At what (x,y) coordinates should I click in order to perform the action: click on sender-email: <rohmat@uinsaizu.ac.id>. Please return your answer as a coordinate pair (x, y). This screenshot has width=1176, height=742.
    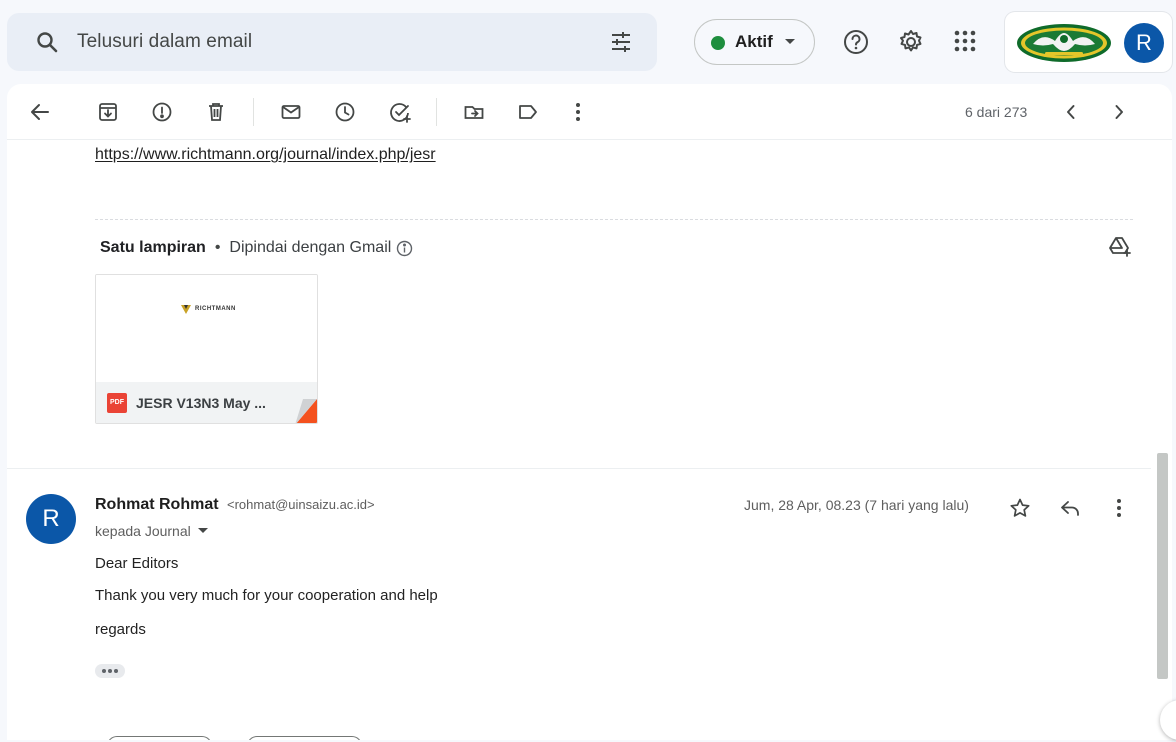
    Looking at the image, I should click on (301, 504).